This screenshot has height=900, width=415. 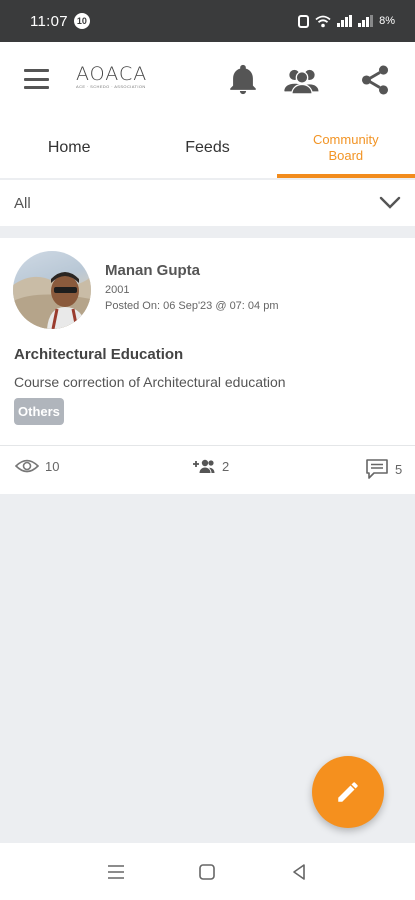 I want to click on back-button, so click(x=299, y=872).